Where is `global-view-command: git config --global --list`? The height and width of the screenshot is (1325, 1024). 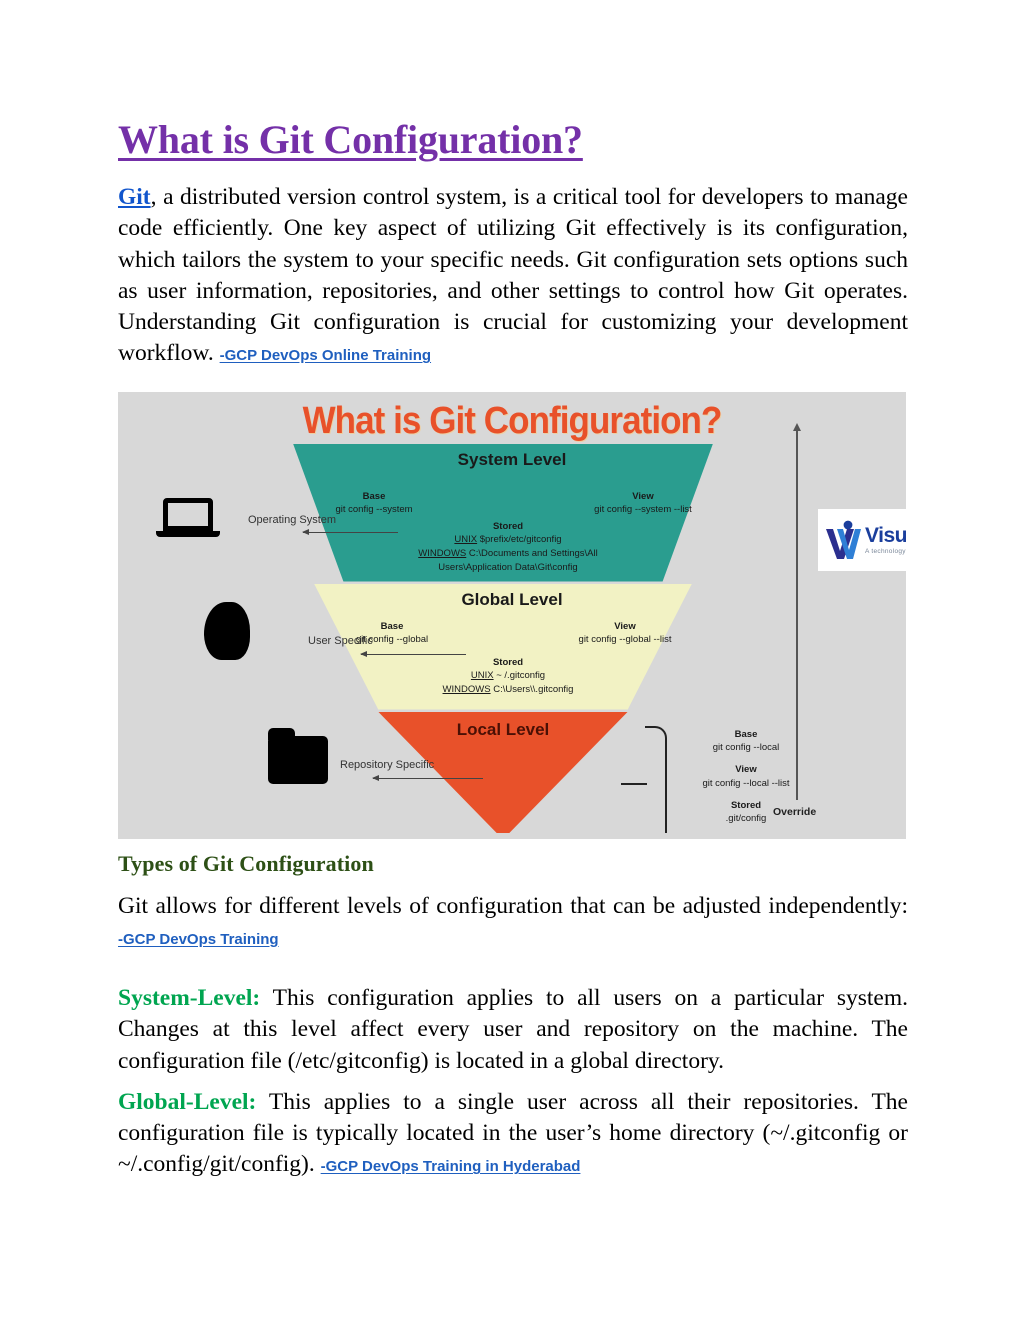 global-view-command: git config --global --list is located at coordinates (625, 640).